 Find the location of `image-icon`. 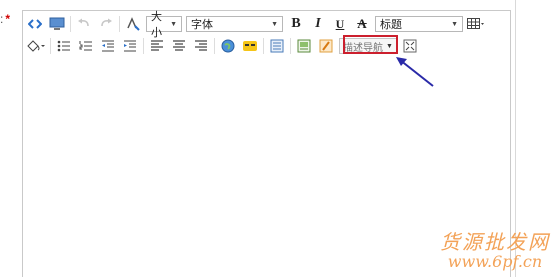

image-icon is located at coordinates (304, 46).